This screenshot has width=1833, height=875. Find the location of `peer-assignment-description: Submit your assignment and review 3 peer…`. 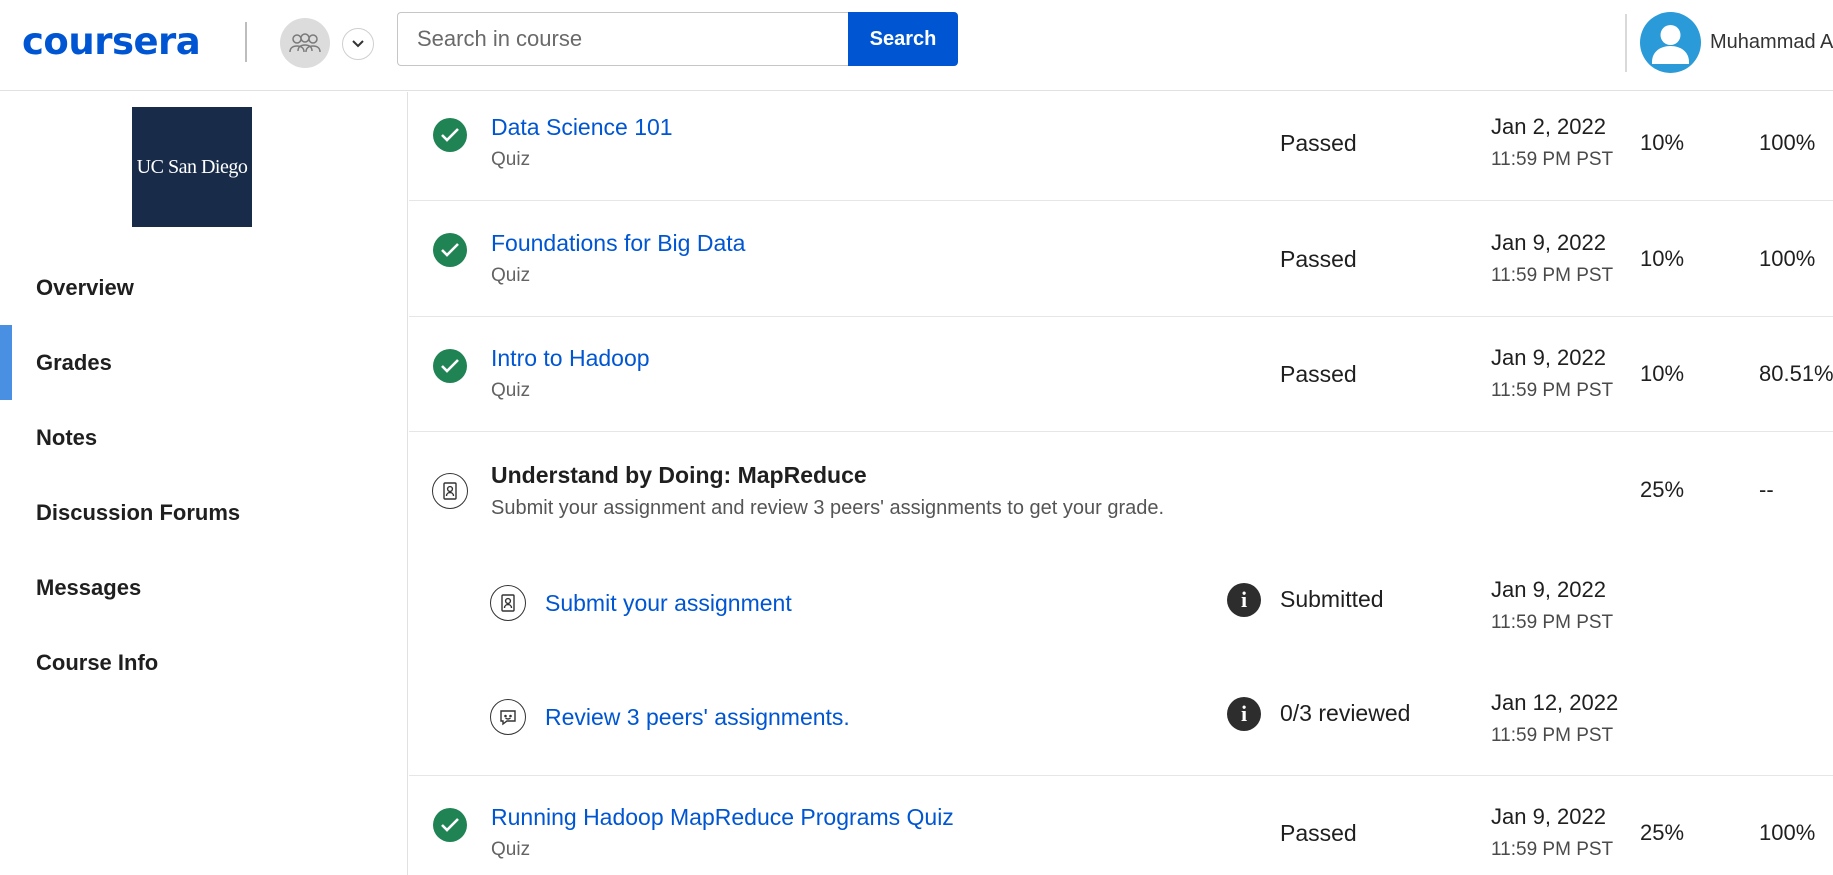

peer-assignment-description: Submit your assignment and review 3 peer… is located at coordinates (828, 508).